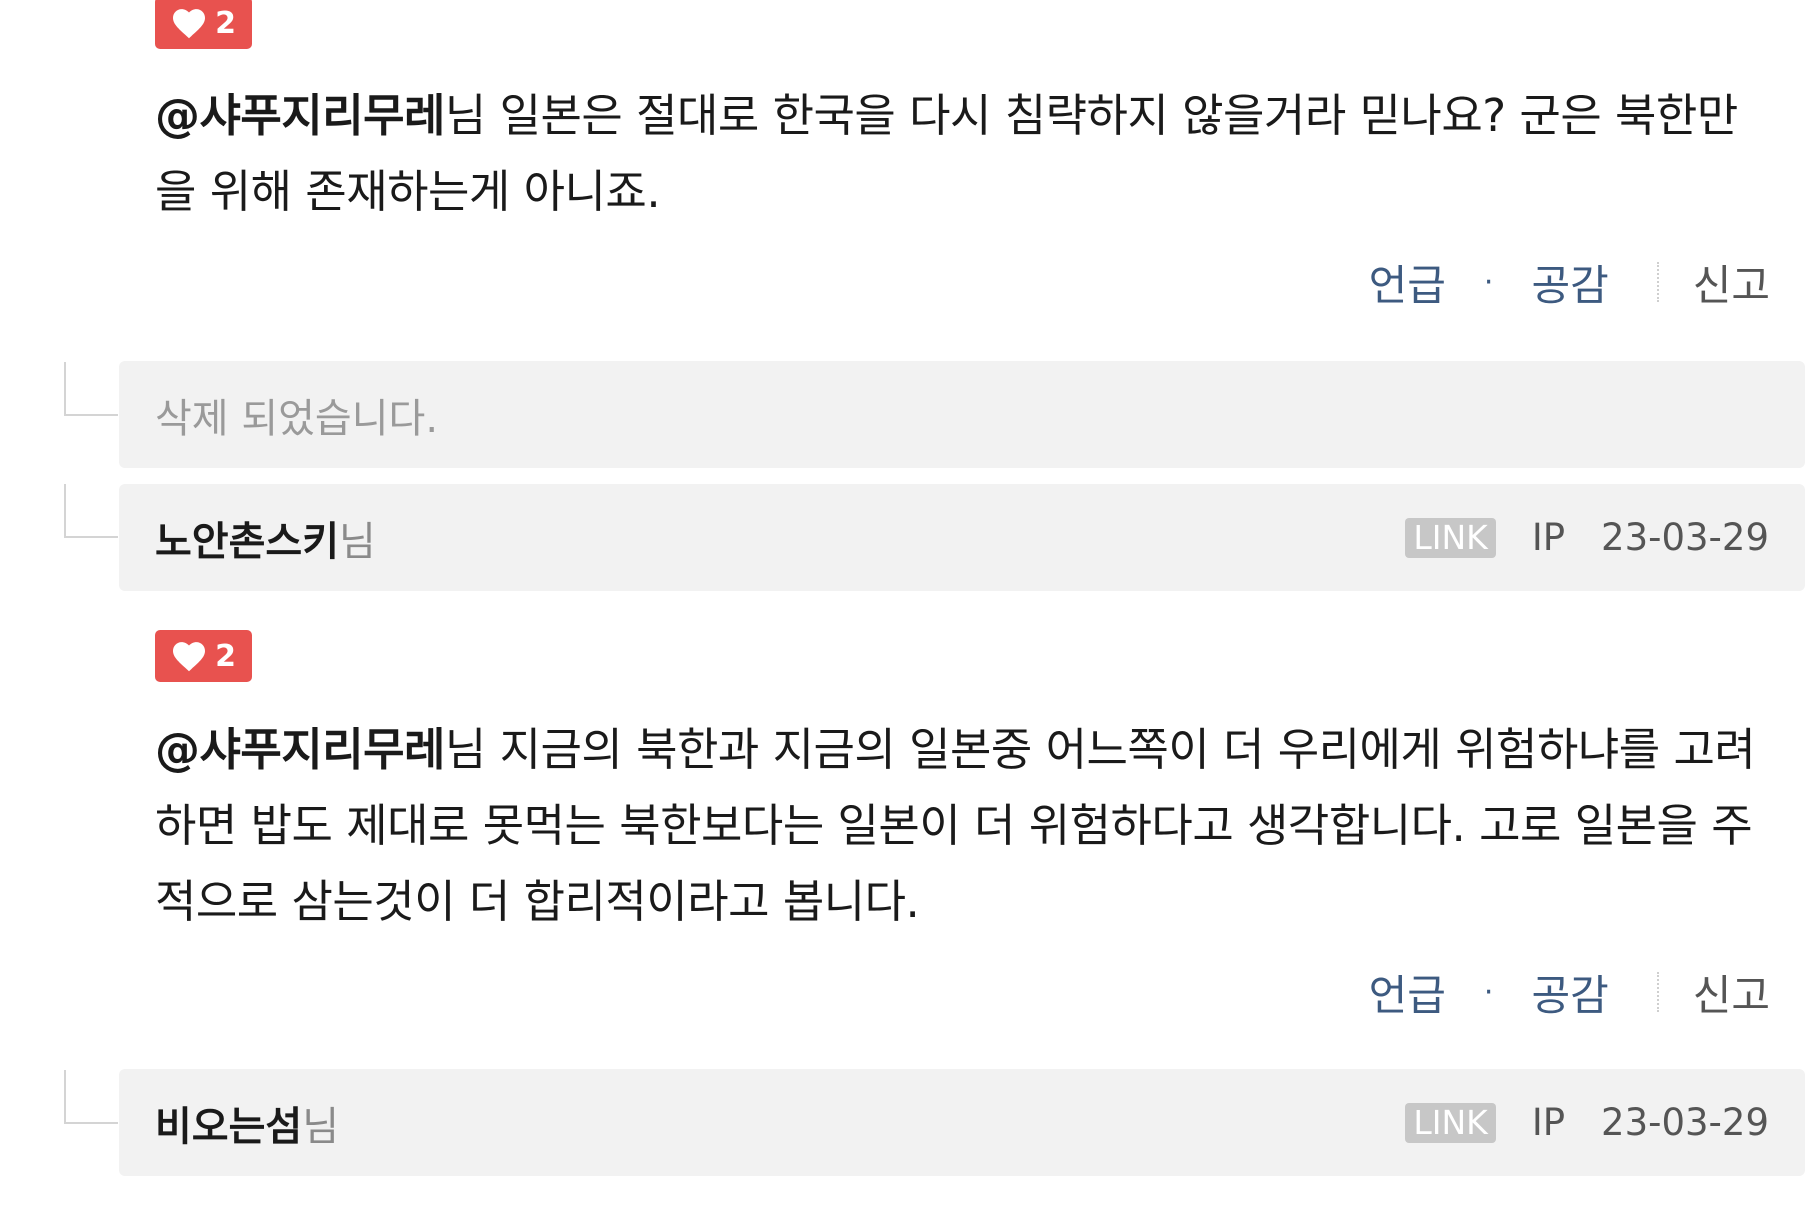 The width and height of the screenshot is (1812, 1210). I want to click on author: 비오는섬 님, so click(247, 1123).